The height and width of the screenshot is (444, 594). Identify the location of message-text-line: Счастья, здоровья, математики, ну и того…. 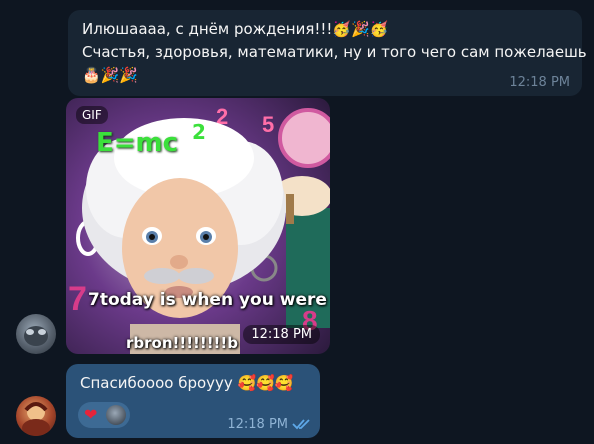
(334, 52).